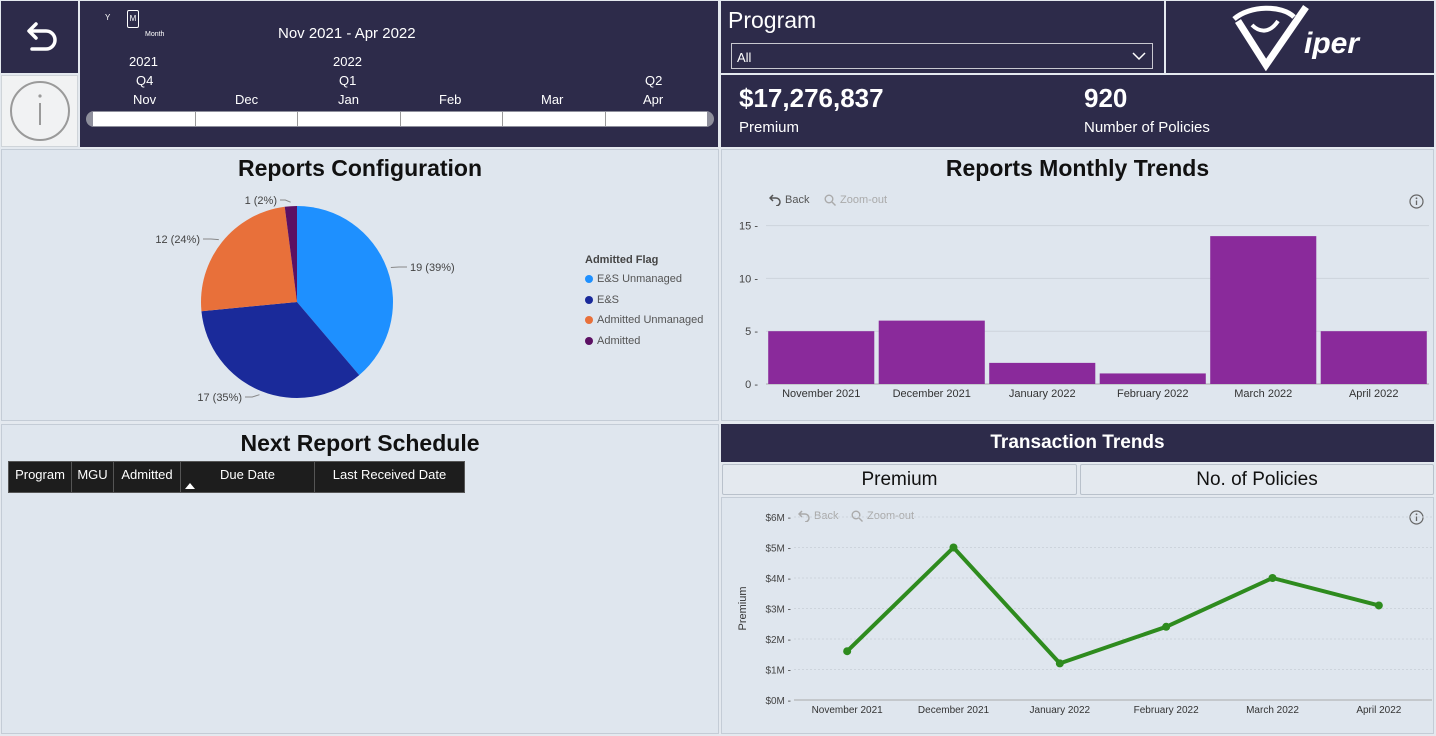 This screenshot has height=736, width=1436. I want to click on legend-item-es-unmanaged: E&S Unmanaged, so click(644, 279).